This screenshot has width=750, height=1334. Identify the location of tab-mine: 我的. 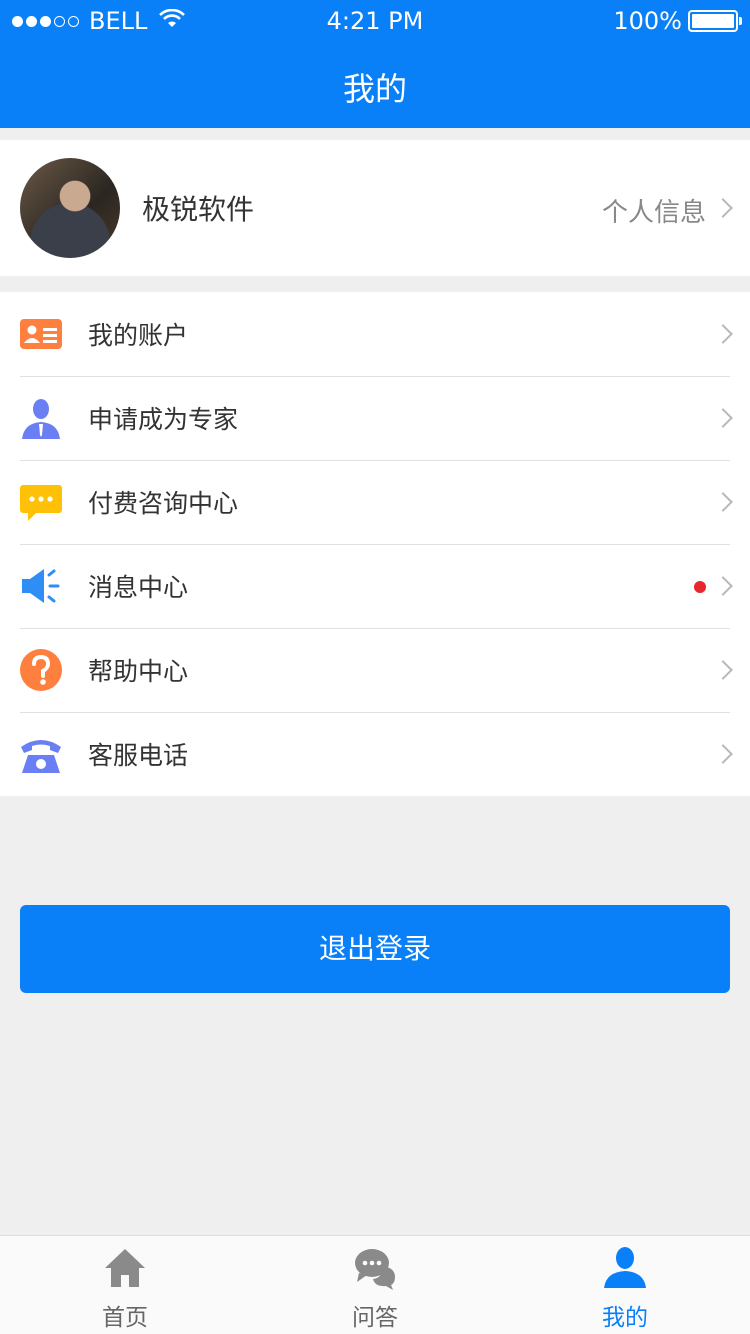
(625, 1285).